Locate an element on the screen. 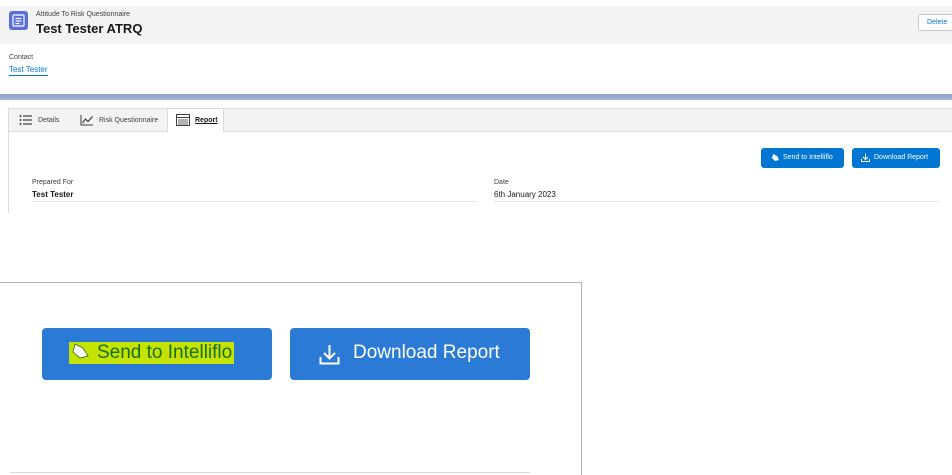 Image resolution: width=952 pixels, height=475 pixels. tab-details: Details is located at coordinates (46, 120).